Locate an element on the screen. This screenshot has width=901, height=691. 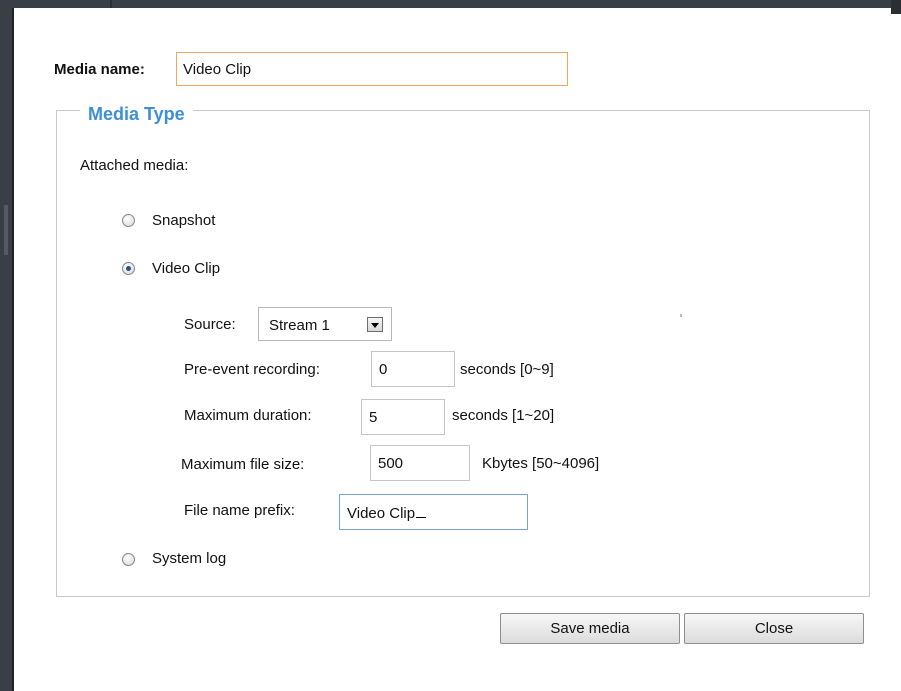
system-log-label: System log is located at coordinates (189, 558).